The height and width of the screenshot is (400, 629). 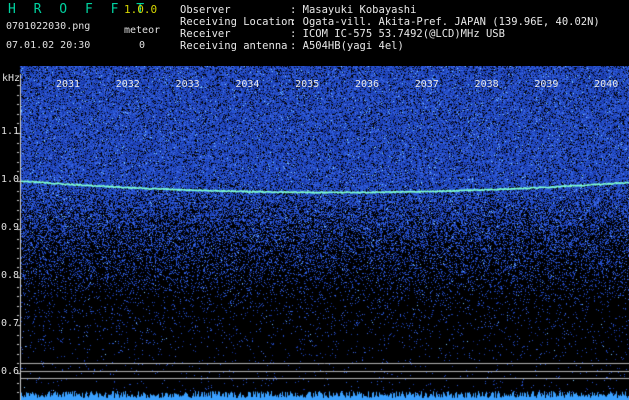 What do you see at coordinates (606, 84) in the screenshot?
I see `x-tick-label: 2040` at bounding box center [606, 84].